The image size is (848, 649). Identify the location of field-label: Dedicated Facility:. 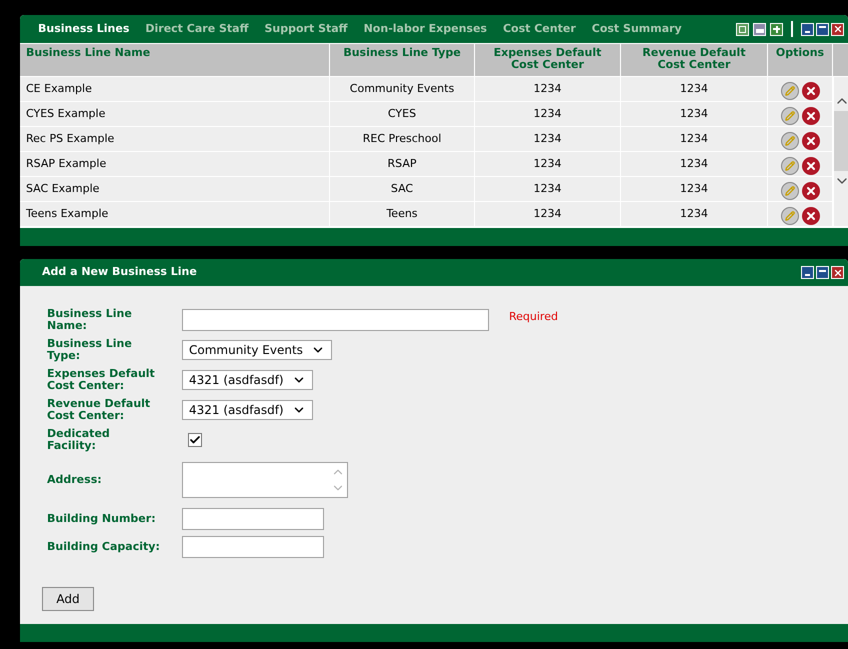
(79, 440).